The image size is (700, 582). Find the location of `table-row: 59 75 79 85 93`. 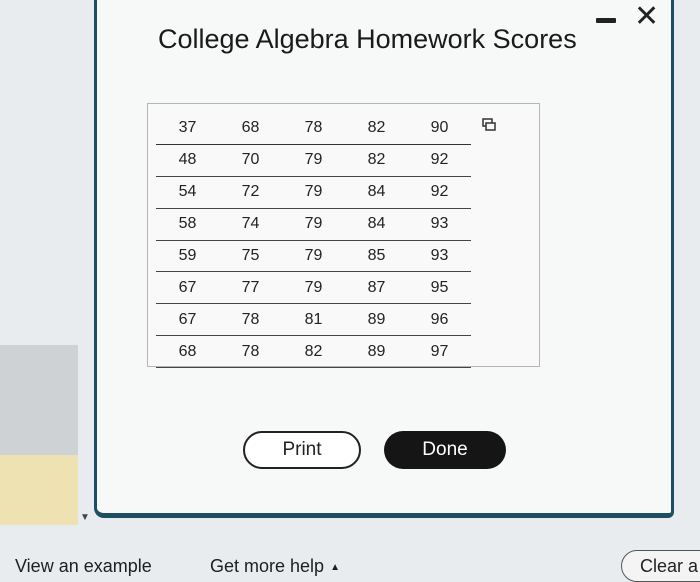

table-row: 59 75 79 85 93 is located at coordinates (313, 256).